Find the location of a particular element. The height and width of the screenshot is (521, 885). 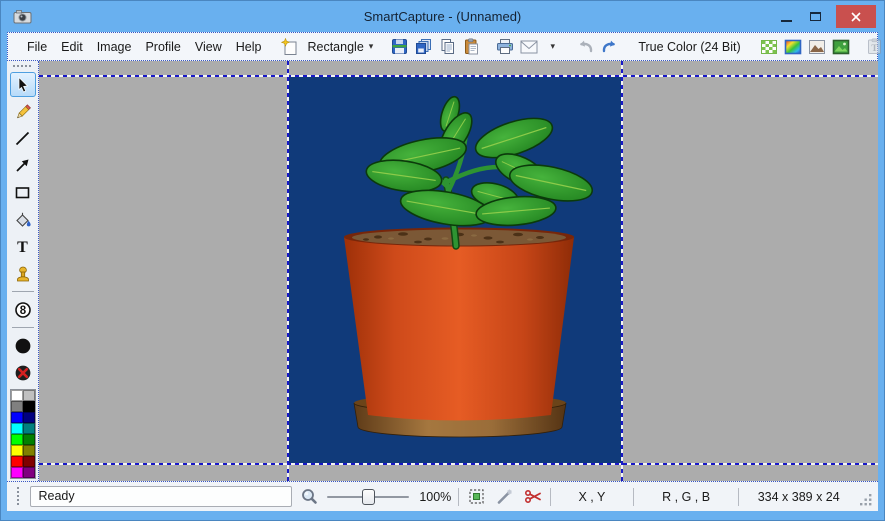

paste-button is located at coordinates (471, 46).